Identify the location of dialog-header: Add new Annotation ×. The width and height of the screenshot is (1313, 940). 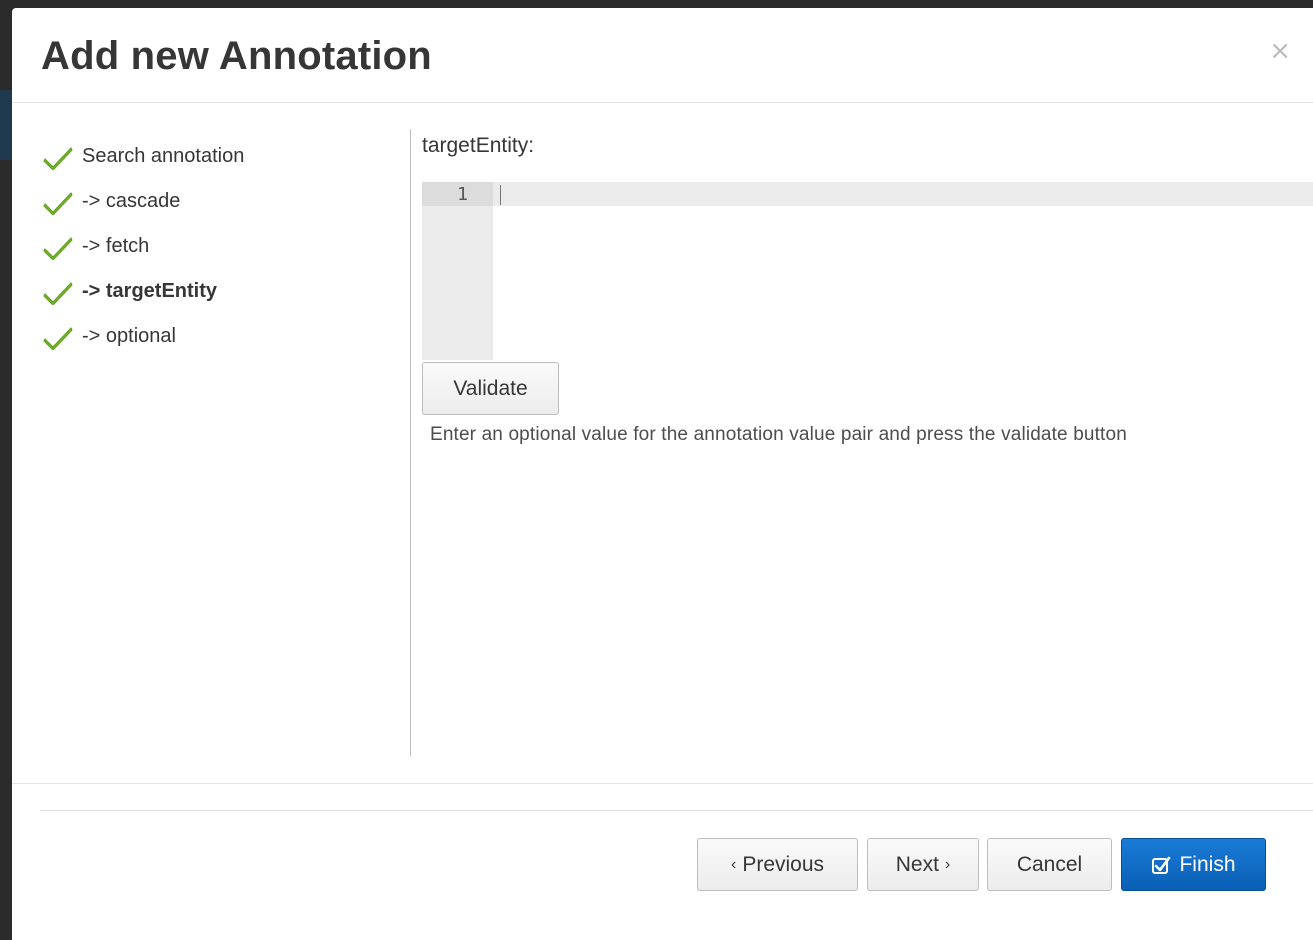
(662, 55).